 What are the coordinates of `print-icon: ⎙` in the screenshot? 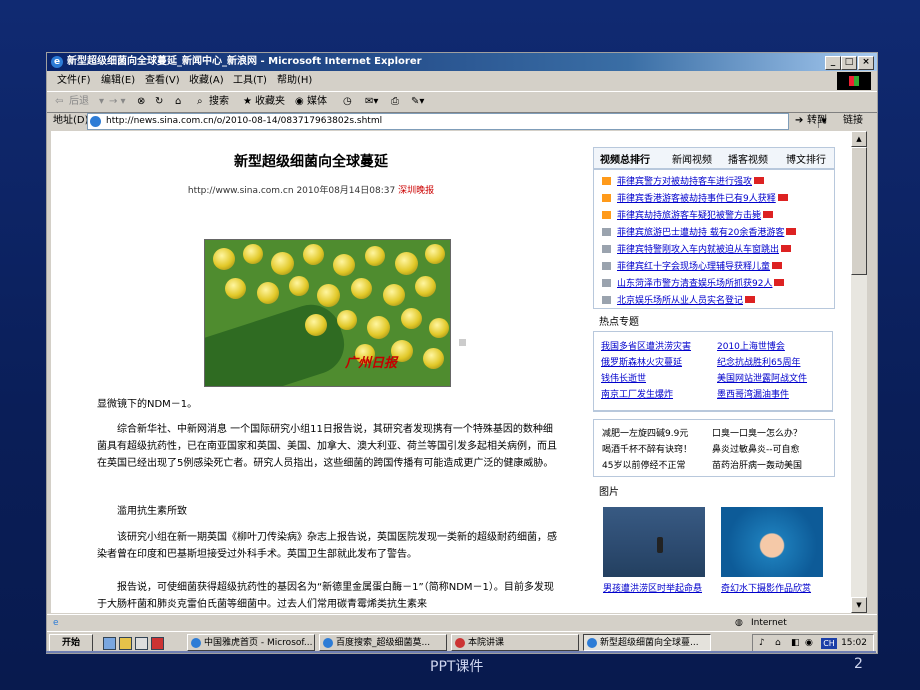 It's located at (395, 102).